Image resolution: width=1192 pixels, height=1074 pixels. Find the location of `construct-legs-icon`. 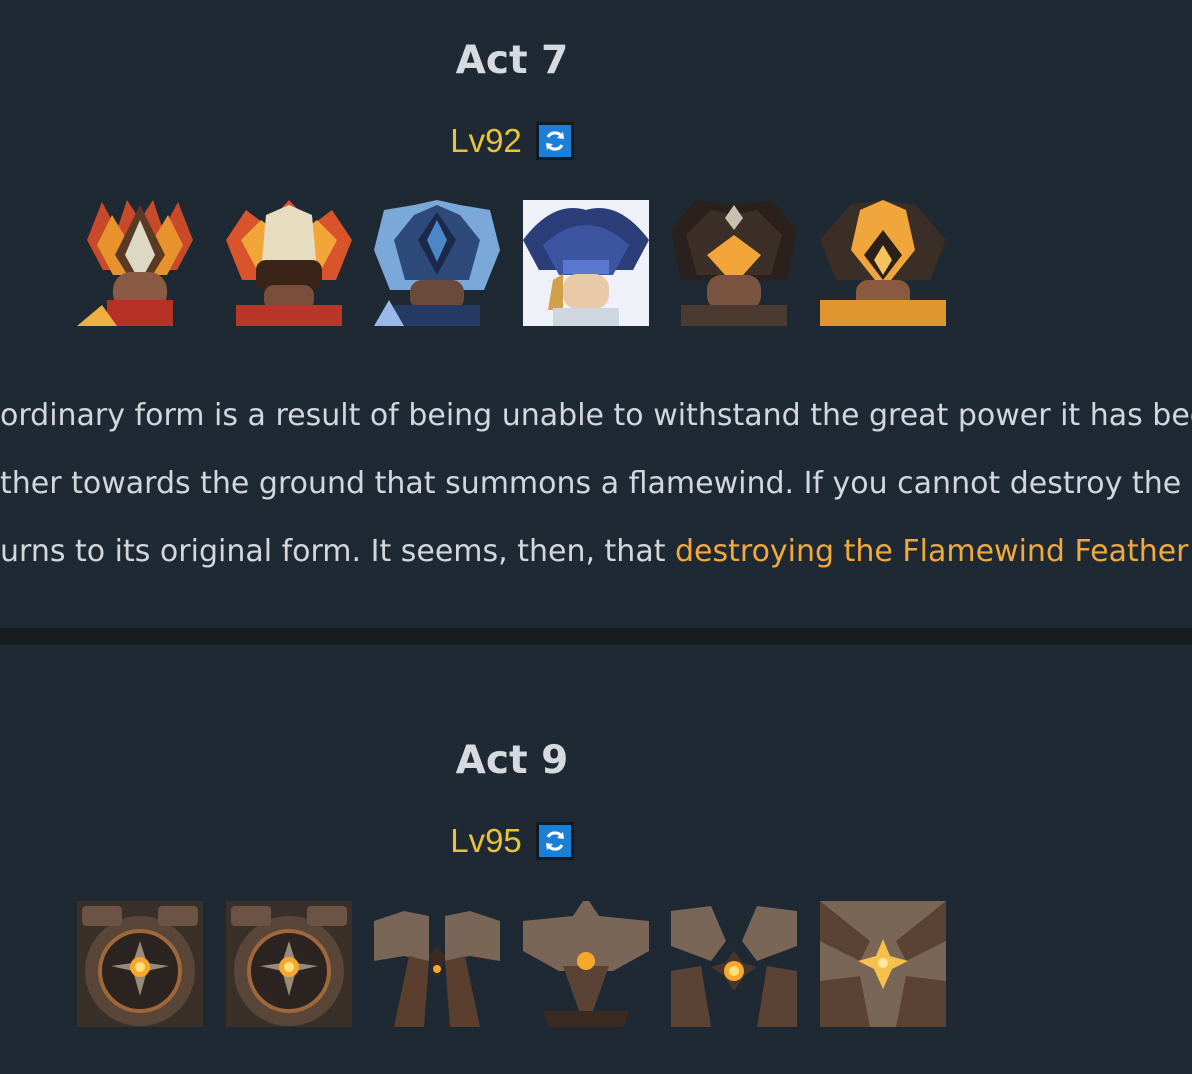

construct-legs-icon is located at coordinates (437, 964).